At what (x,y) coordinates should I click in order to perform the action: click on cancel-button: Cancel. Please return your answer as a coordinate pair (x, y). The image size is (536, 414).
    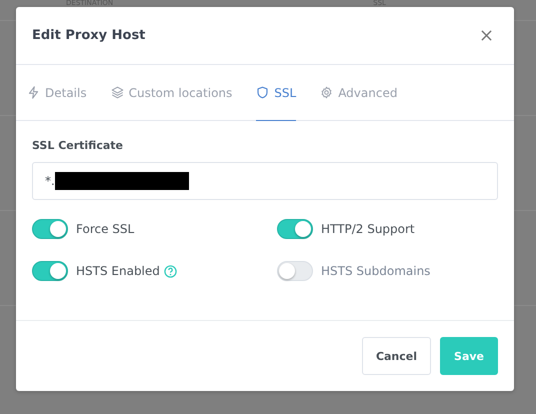
    Looking at the image, I should click on (397, 356).